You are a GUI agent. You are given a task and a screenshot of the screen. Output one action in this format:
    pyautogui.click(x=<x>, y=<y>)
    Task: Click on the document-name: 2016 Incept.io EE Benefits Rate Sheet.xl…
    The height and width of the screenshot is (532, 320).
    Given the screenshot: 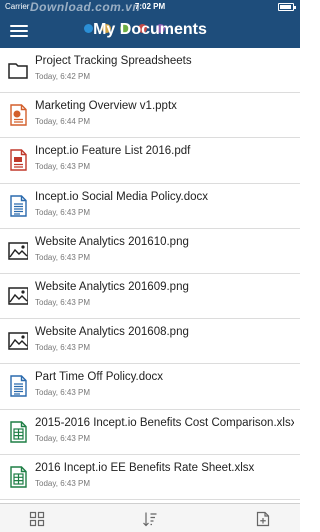 What is the action you would take?
    pyautogui.click(x=145, y=467)
    